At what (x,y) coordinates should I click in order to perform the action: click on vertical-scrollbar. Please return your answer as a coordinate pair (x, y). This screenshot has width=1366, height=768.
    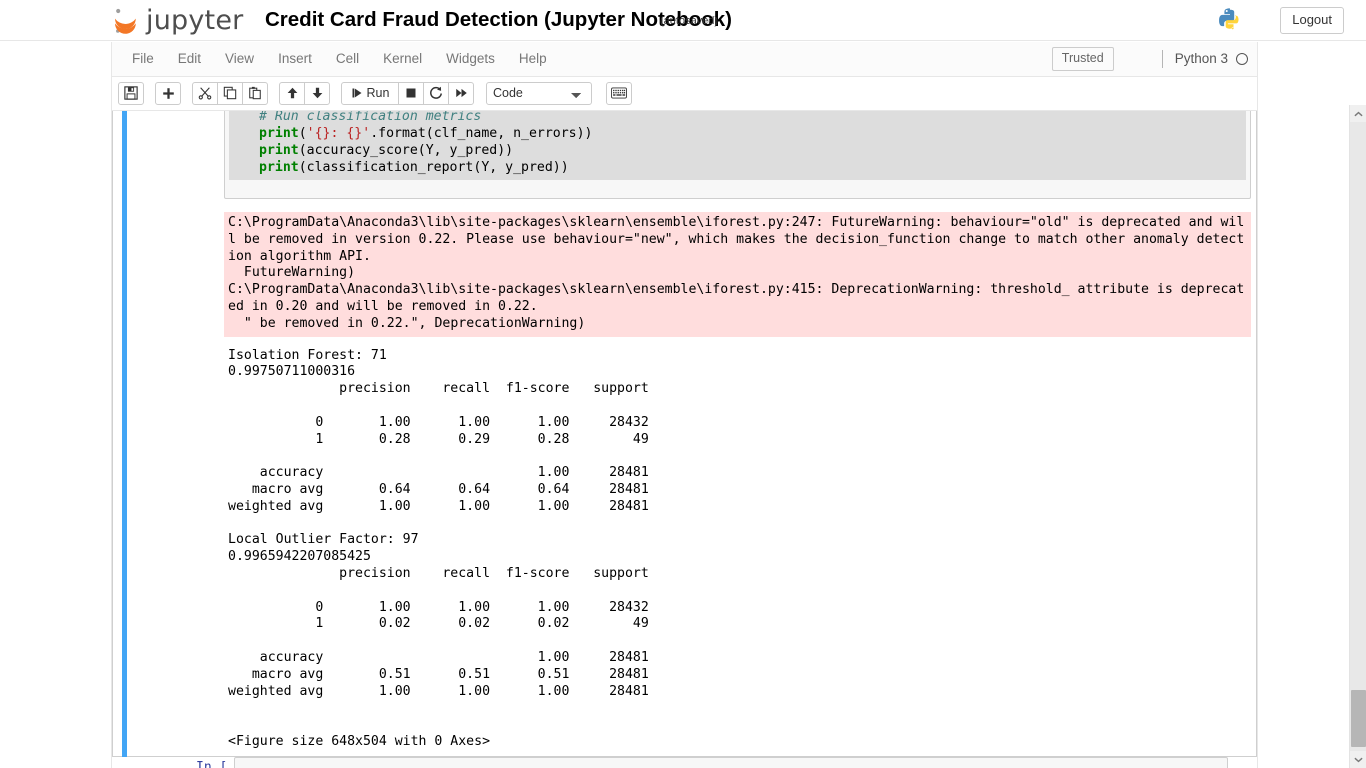
    Looking at the image, I should click on (1357, 436).